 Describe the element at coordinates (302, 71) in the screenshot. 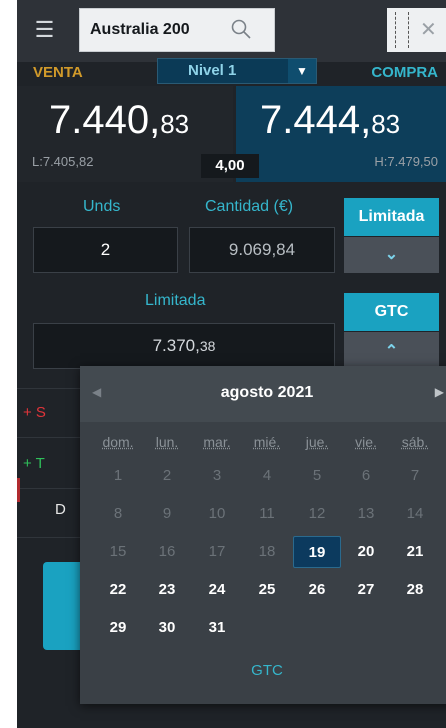

I see `chevron-down-icon: ▼` at that location.